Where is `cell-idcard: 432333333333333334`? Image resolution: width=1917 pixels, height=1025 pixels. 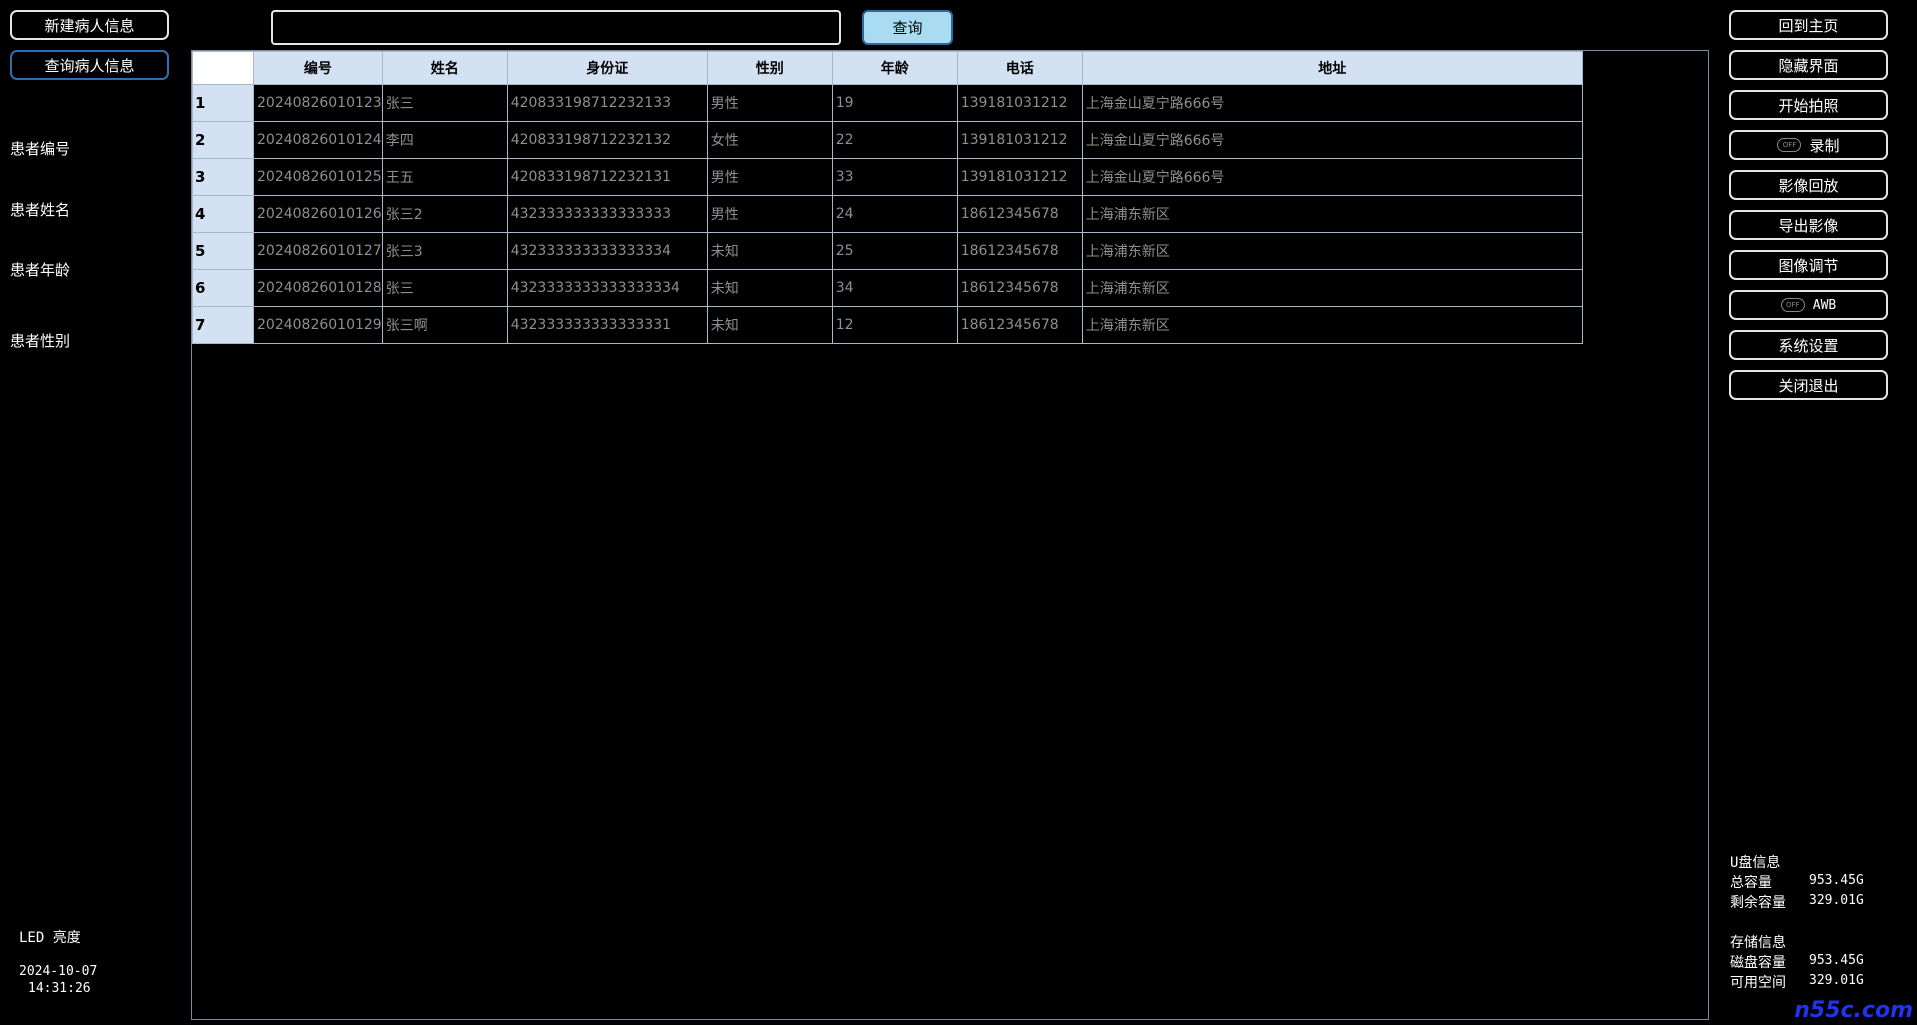 cell-idcard: 432333333333333334 is located at coordinates (607, 251).